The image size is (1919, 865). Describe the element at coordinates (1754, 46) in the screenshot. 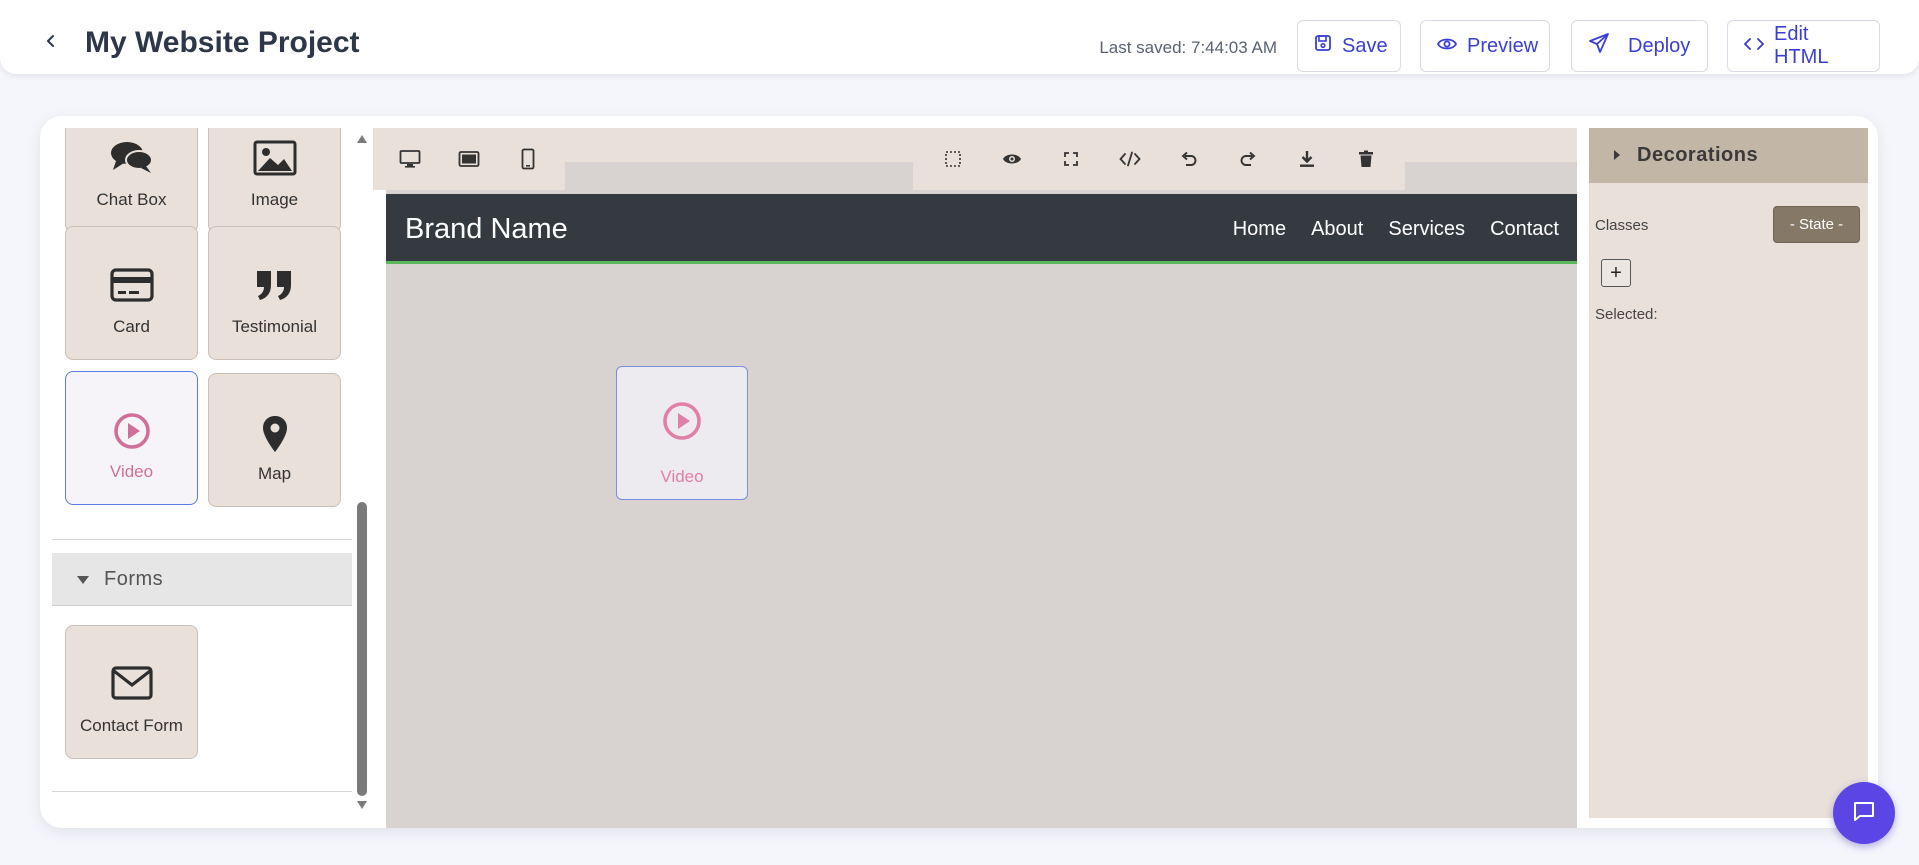

I see `code-brackets-icon` at that location.